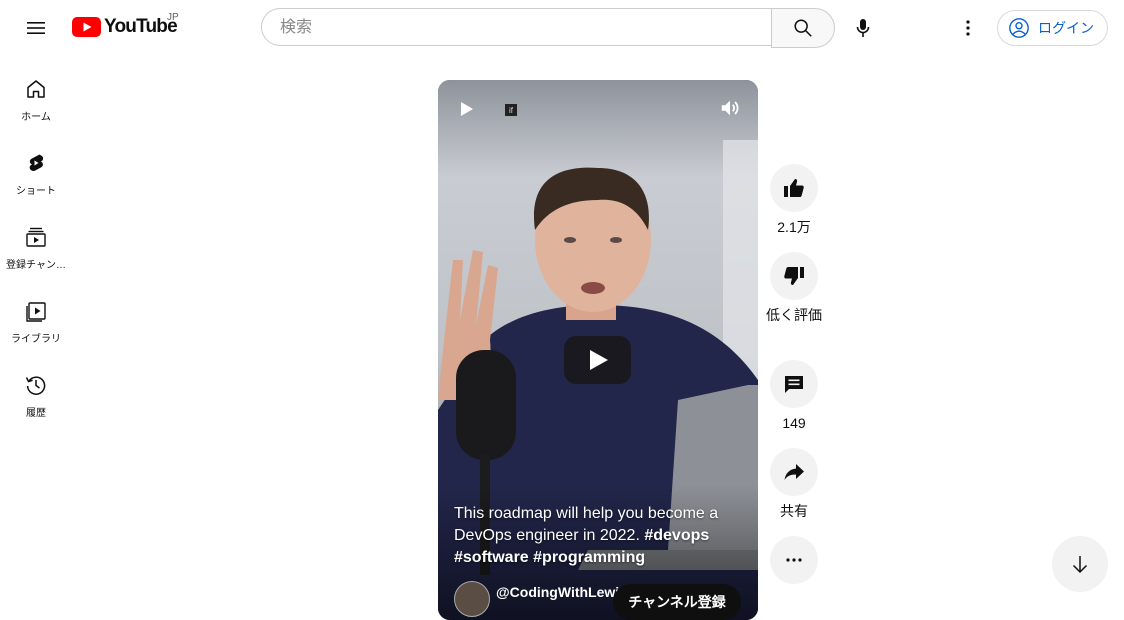 Image resolution: width=1124 pixels, height=620 pixels. What do you see at coordinates (36, 397) in the screenshot?
I see `sidebar-item-history: 履歴` at bounding box center [36, 397].